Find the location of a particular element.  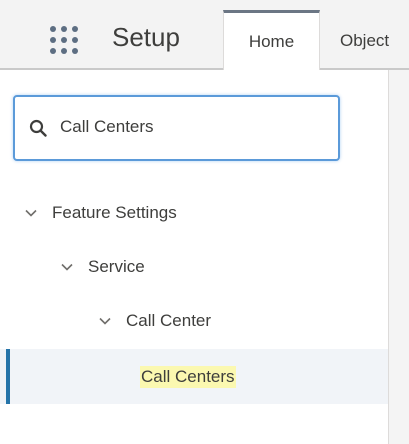

tree-item-label: Service is located at coordinates (116, 266).